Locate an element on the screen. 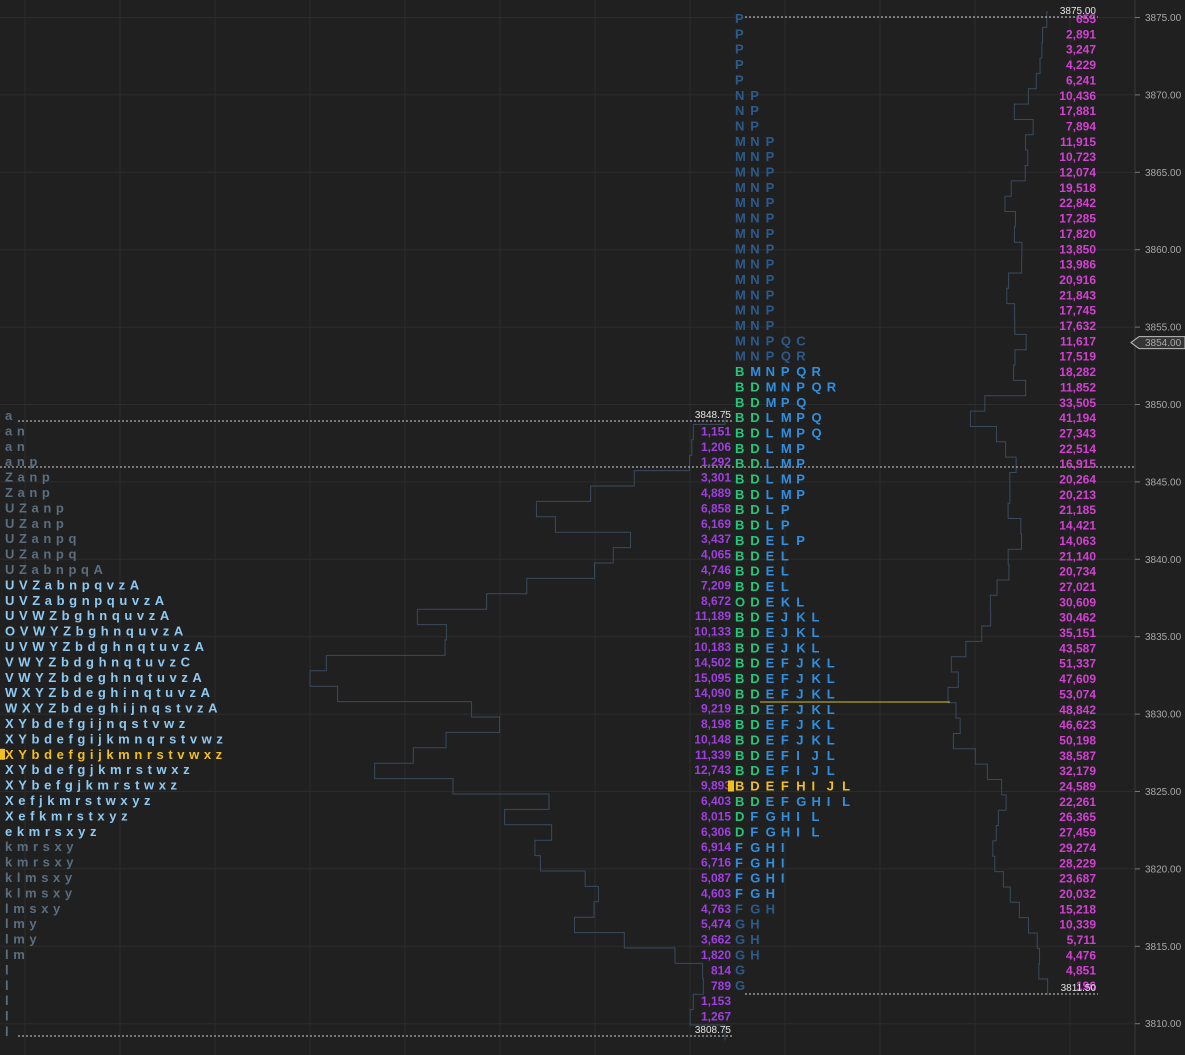  volume-label: 6,914 is located at coordinates (716, 847).